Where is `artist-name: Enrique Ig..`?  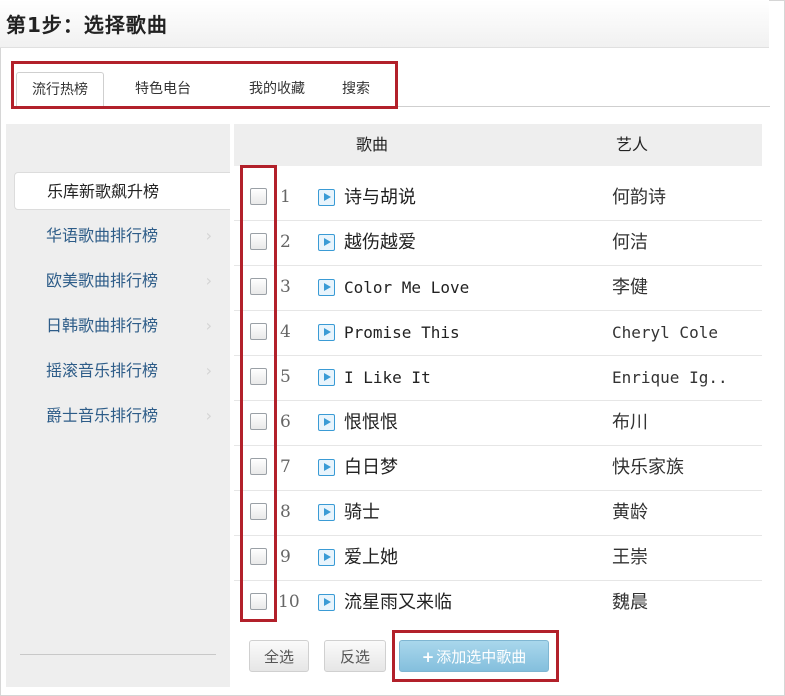
artist-name: Enrique Ig.. is located at coordinates (670, 377).